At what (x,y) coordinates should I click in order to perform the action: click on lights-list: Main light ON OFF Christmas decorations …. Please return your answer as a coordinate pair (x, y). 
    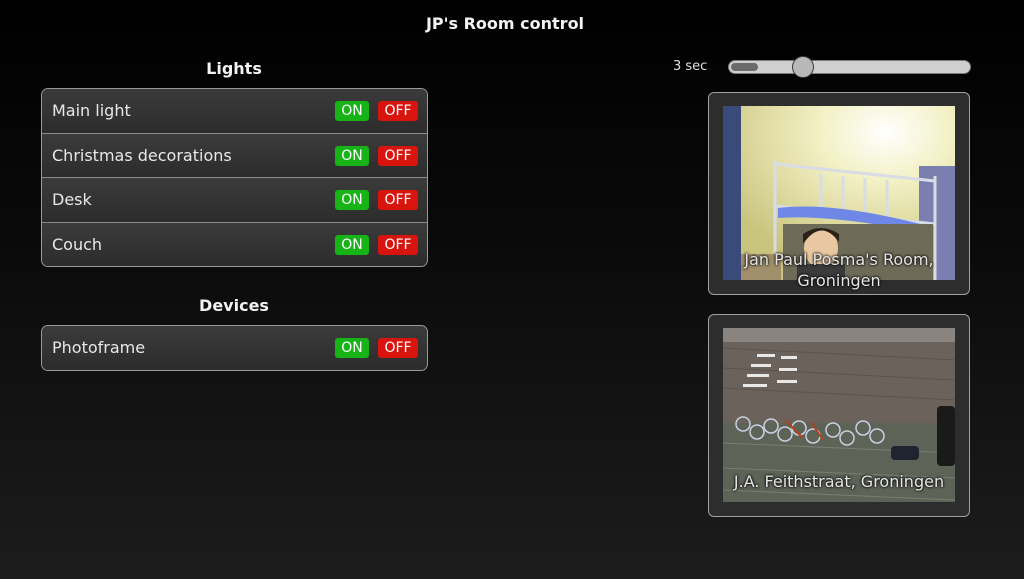
    Looking at the image, I should click on (234, 177).